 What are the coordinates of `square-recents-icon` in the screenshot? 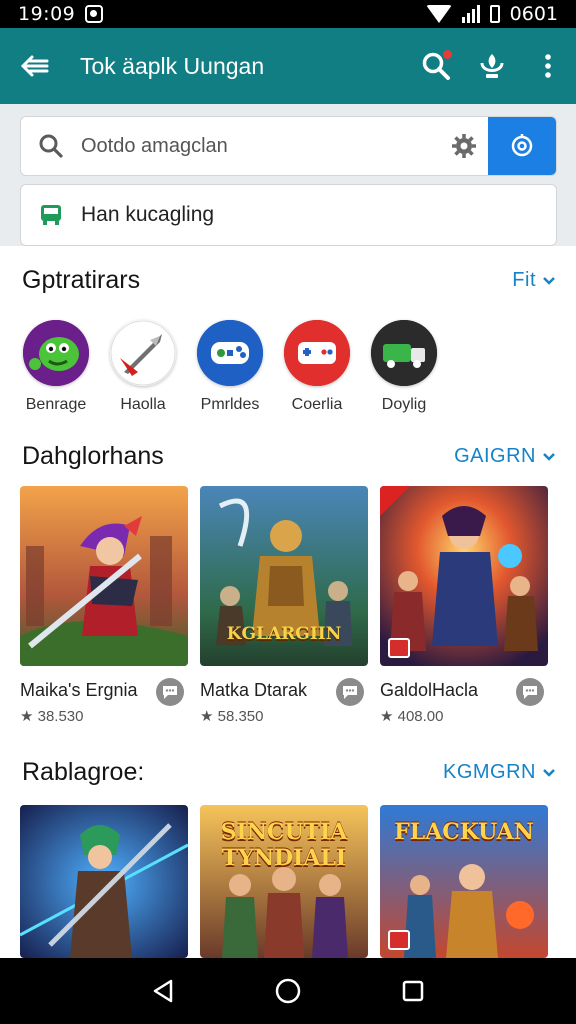 It's located at (413, 991).